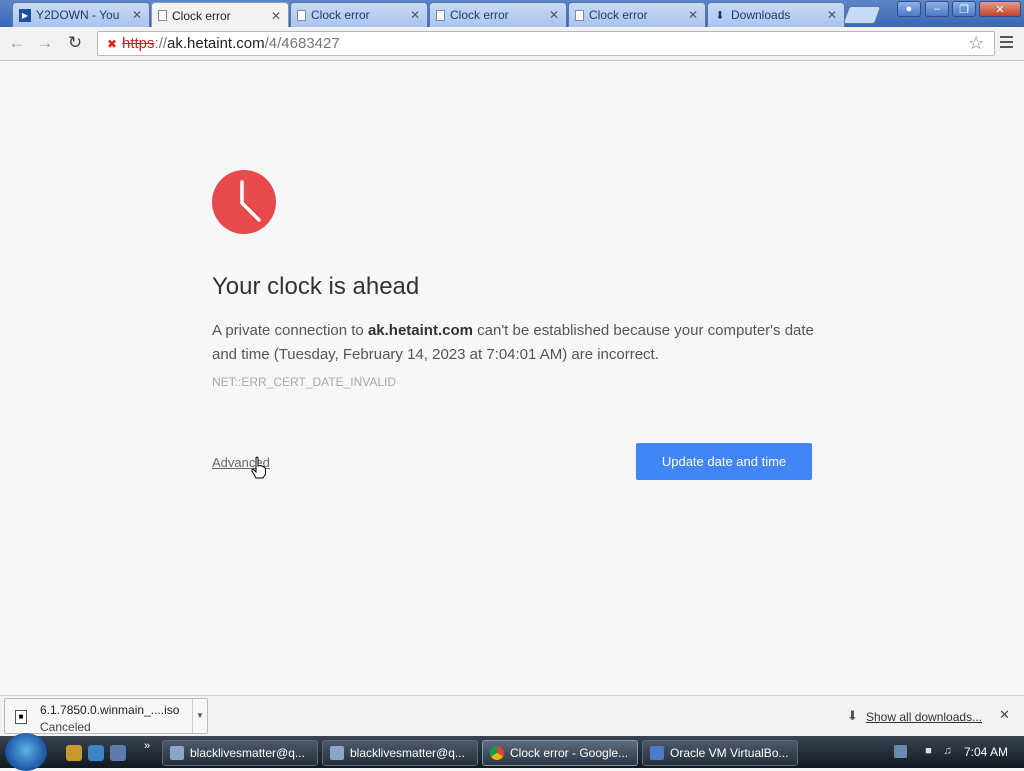  What do you see at coordinates (1006, 43) in the screenshot?
I see `menu-icon` at bounding box center [1006, 43].